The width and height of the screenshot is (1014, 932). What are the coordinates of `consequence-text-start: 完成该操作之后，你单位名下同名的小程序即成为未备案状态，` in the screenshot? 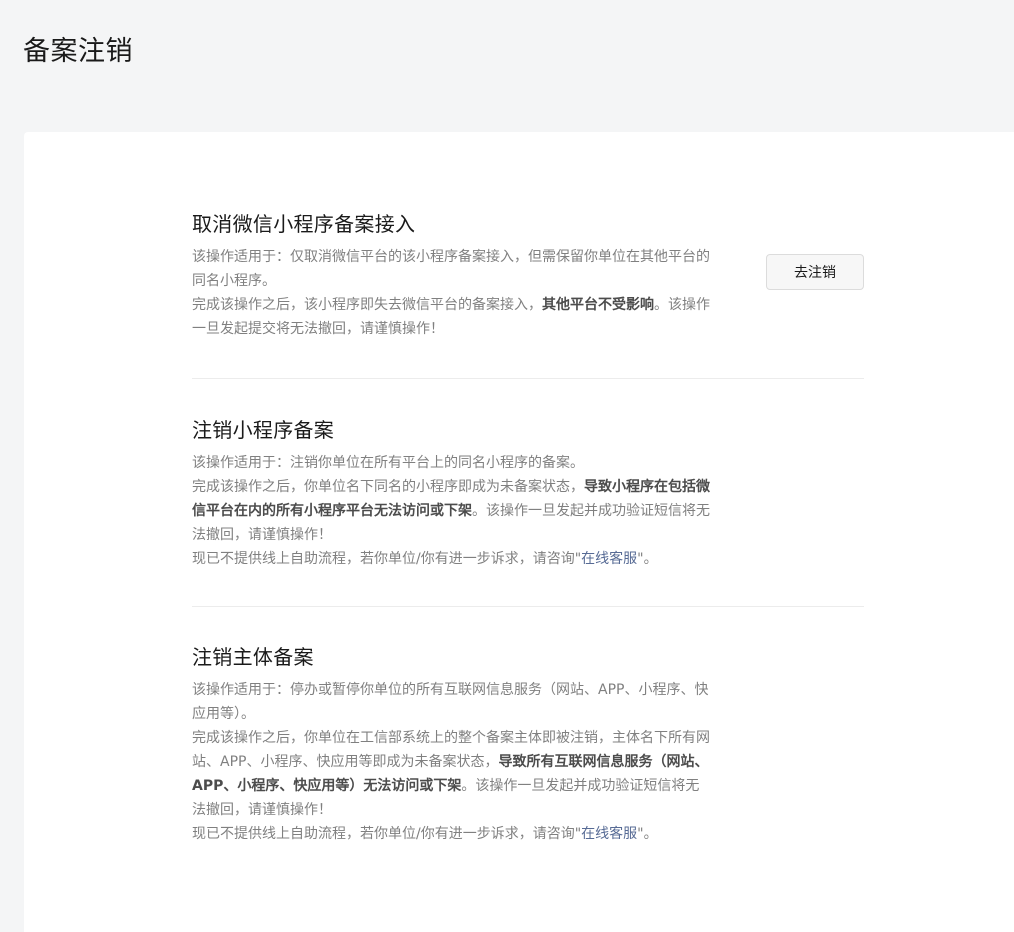 It's located at (388, 487).